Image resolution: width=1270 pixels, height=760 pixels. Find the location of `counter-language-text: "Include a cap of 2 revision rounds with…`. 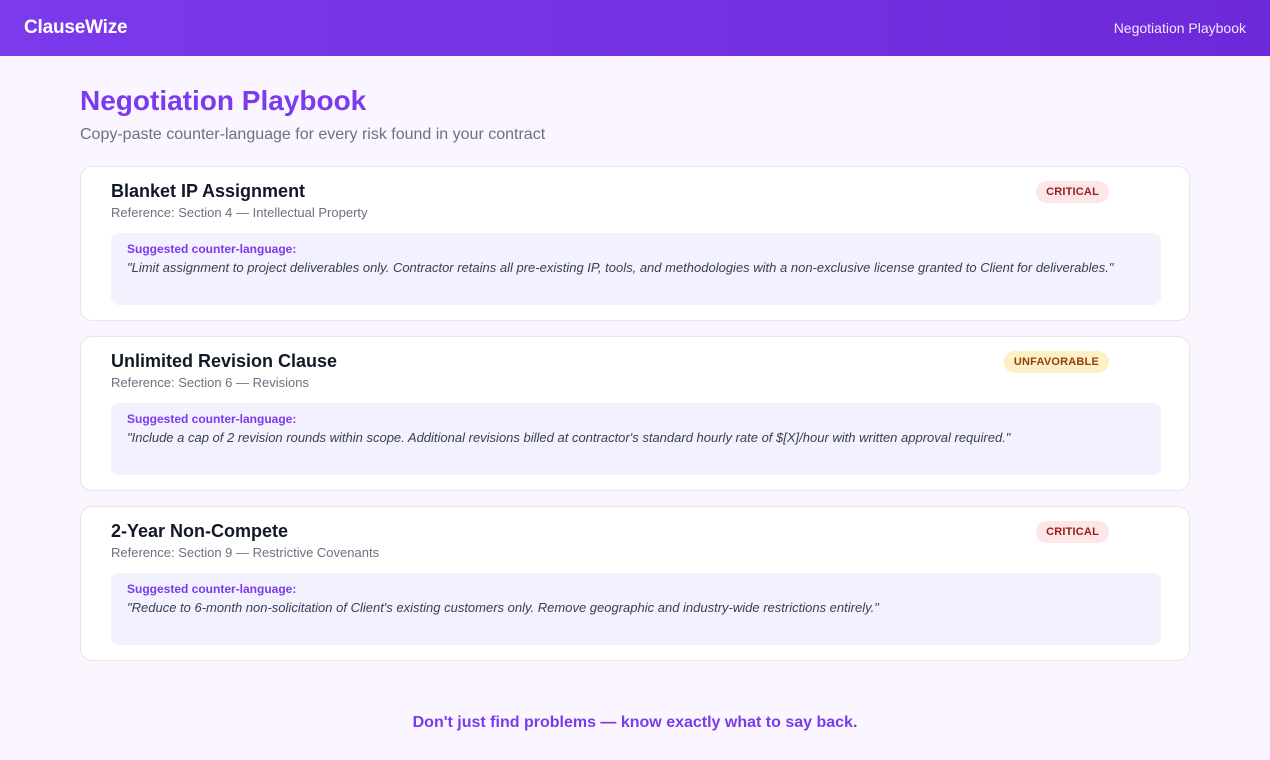

counter-language-text: "Include a cap of 2 revision rounds with… is located at coordinates (636, 437).